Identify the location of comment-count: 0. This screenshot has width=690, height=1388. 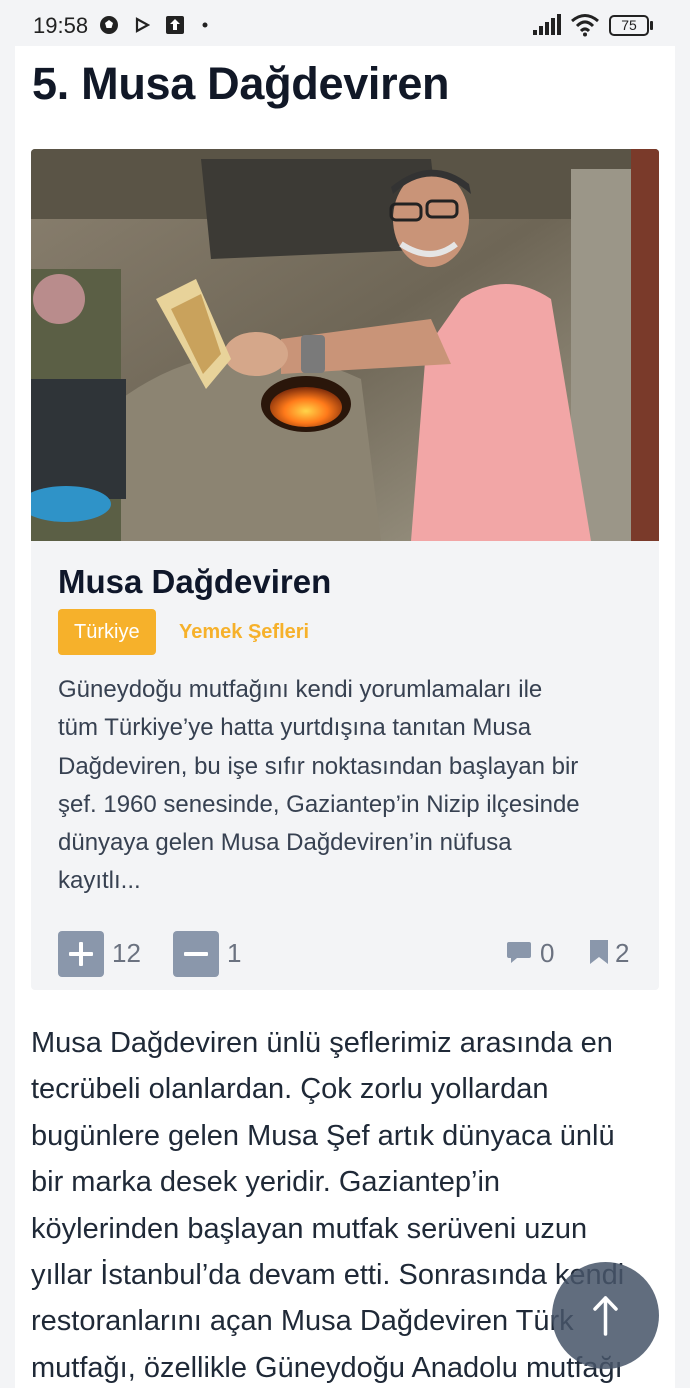
(547, 953).